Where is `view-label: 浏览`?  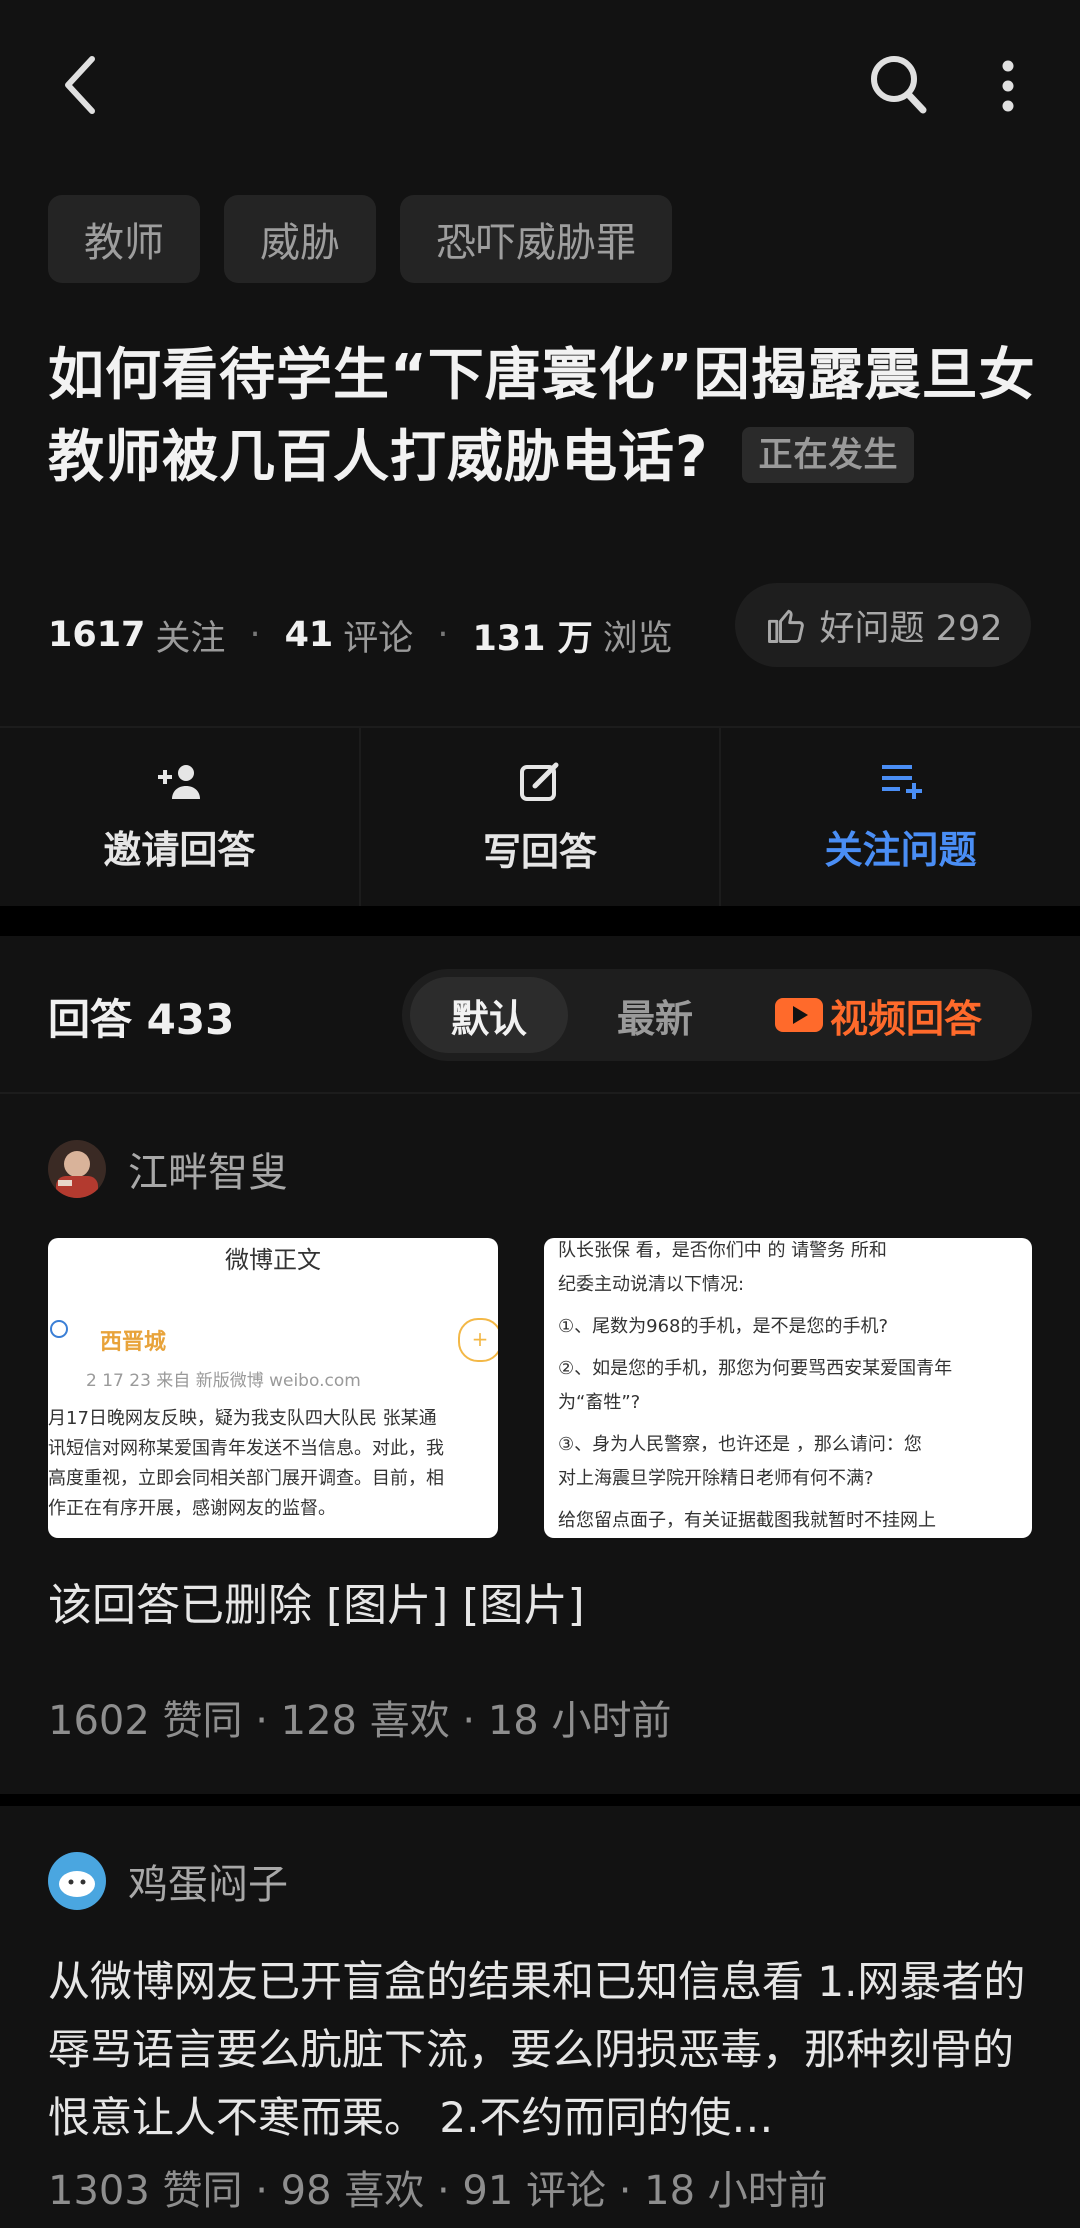 view-label: 浏览 is located at coordinates (637, 638).